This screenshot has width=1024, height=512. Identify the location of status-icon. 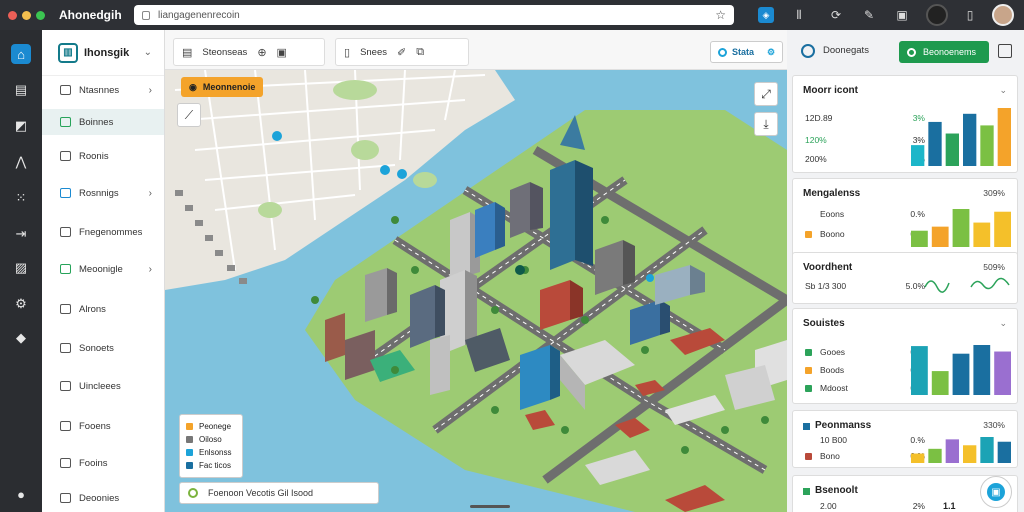
(193, 493).